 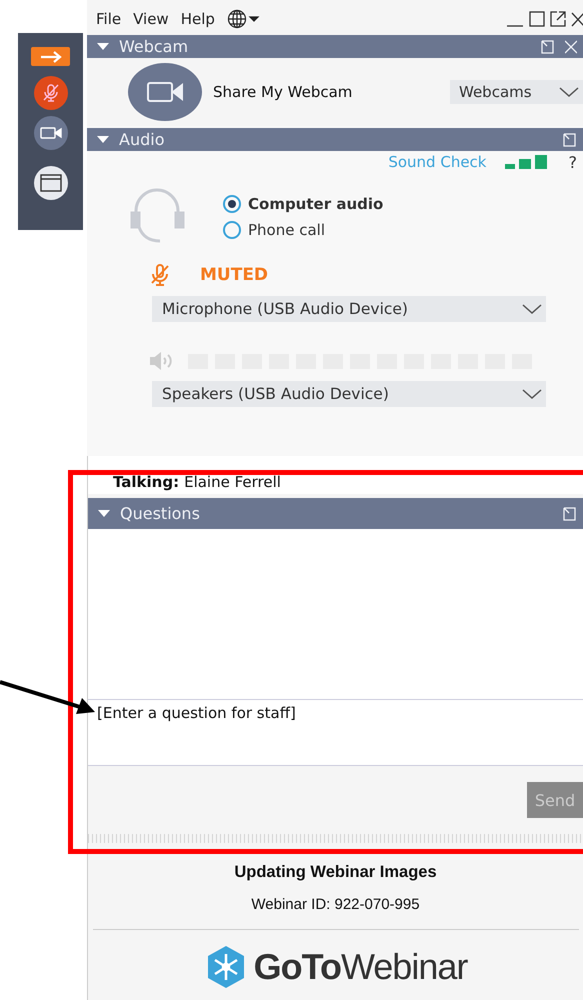 I want to click on close-icon, so click(x=577, y=19).